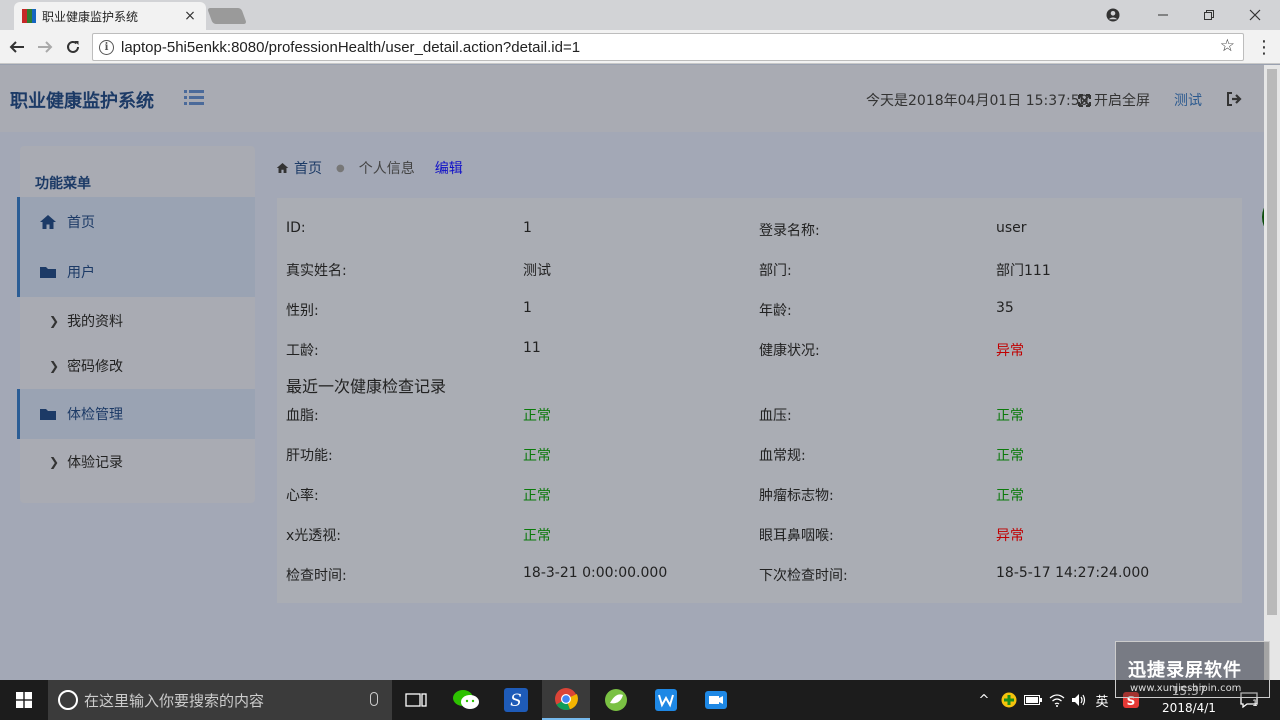 The image size is (1280, 720). I want to click on cortana-icon, so click(68, 700).